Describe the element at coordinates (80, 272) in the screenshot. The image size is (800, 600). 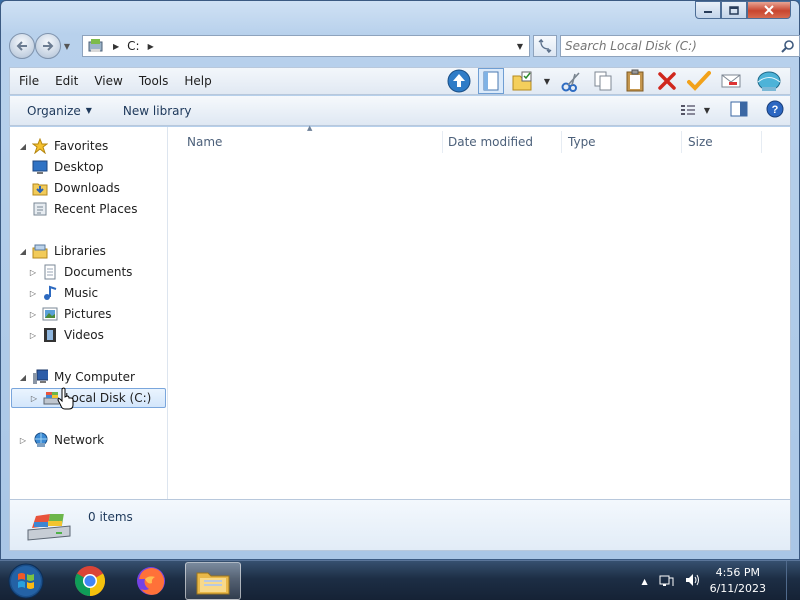
I see `tree-item-documents: ▷ Documents` at that location.